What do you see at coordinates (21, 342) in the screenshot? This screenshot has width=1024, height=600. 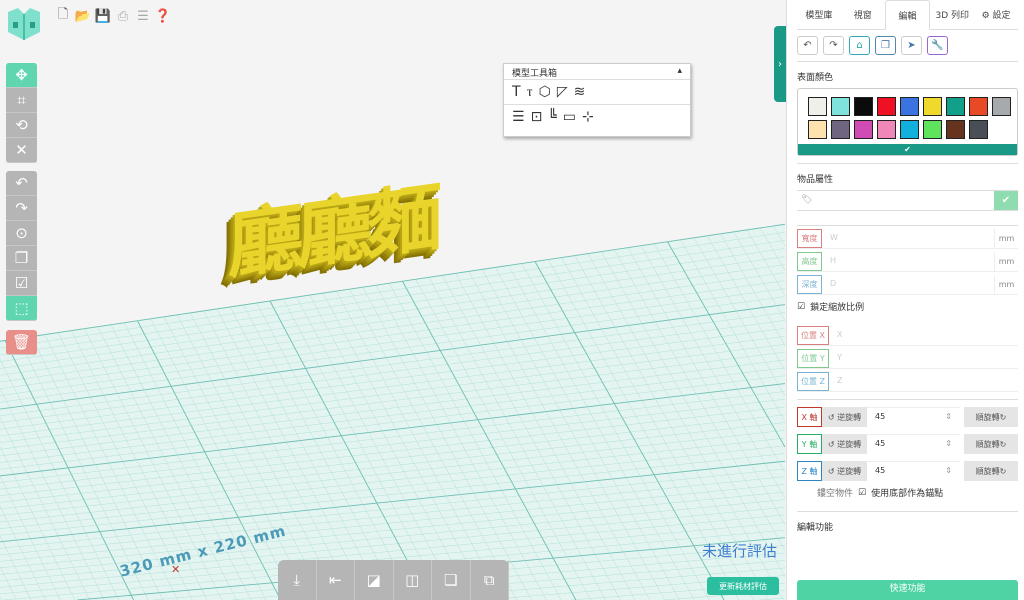 I see `trash-icon: 🗑` at bounding box center [21, 342].